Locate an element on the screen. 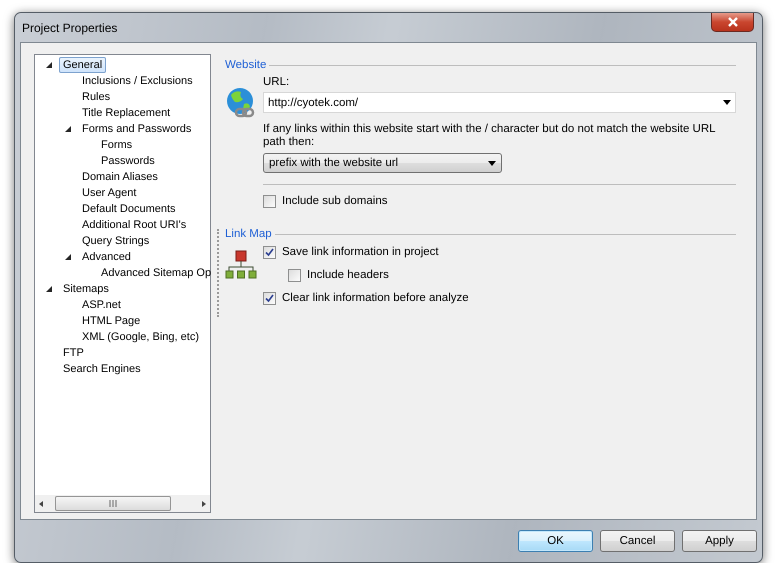  dialog-button: Cancel is located at coordinates (637, 541).